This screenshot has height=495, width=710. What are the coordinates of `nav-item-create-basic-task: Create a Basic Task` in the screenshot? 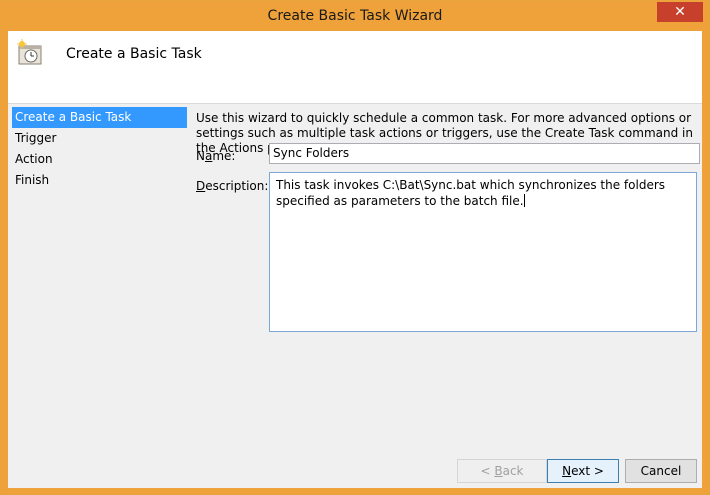 It's located at (99, 117).